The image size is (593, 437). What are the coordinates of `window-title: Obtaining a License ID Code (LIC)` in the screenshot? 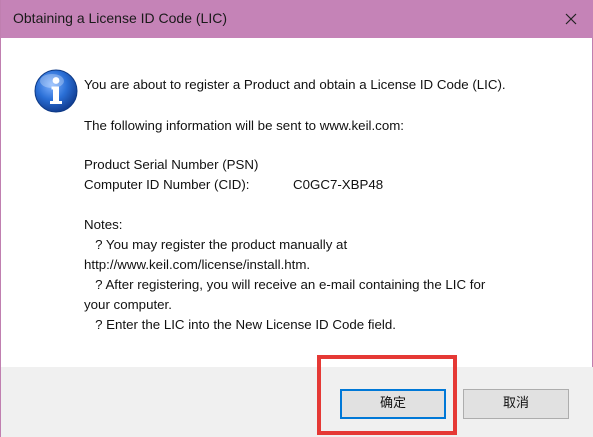 It's located at (120, 18).